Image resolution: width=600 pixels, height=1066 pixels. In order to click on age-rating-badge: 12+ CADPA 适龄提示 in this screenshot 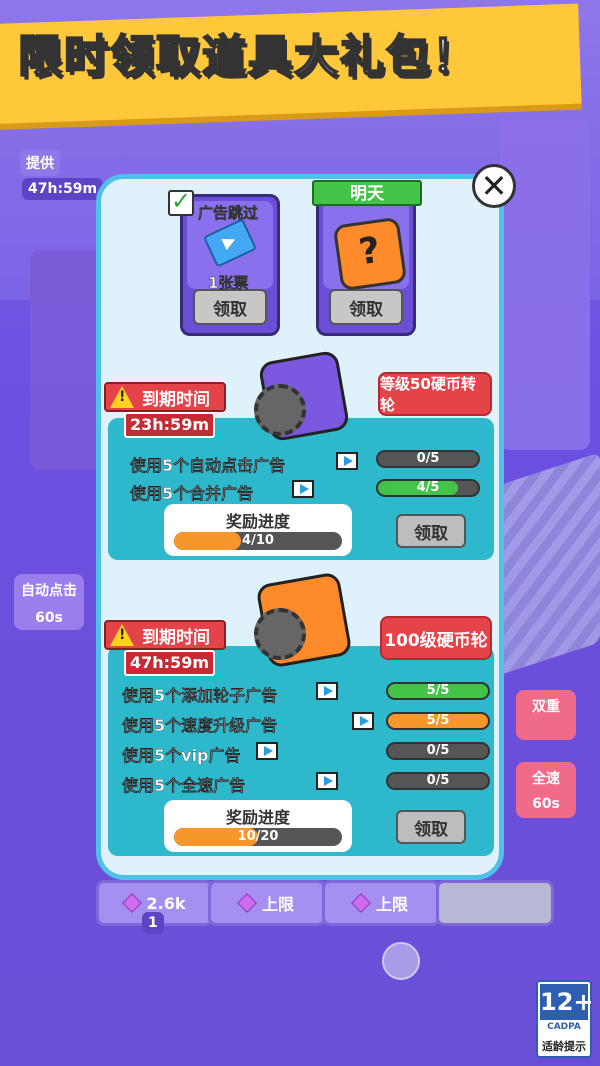, I will do `click(565, 1019)`.